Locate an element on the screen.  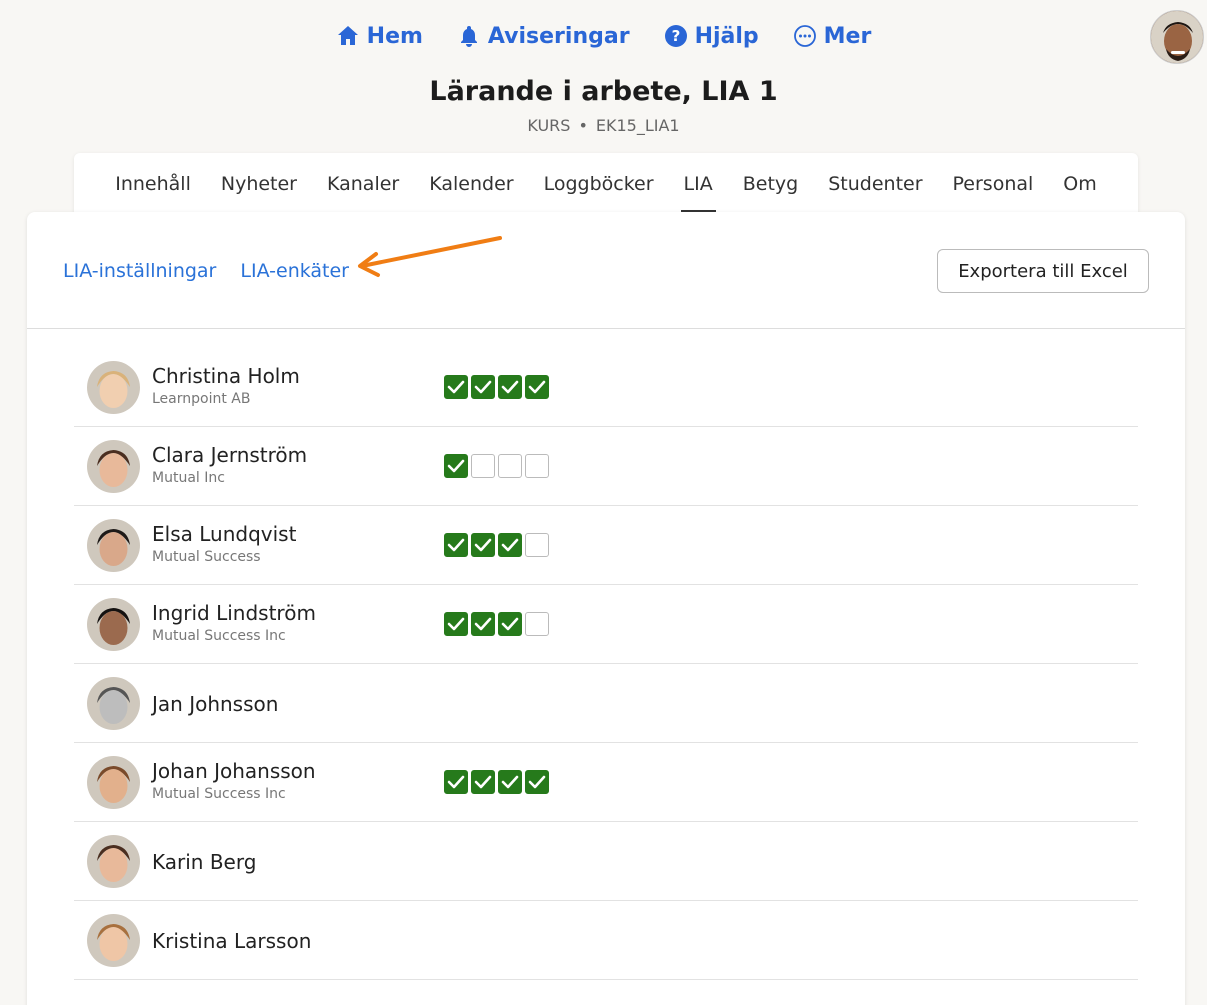
student-info: Johan Johansson Mutual Success Inc is located at coordinates (234, 780).